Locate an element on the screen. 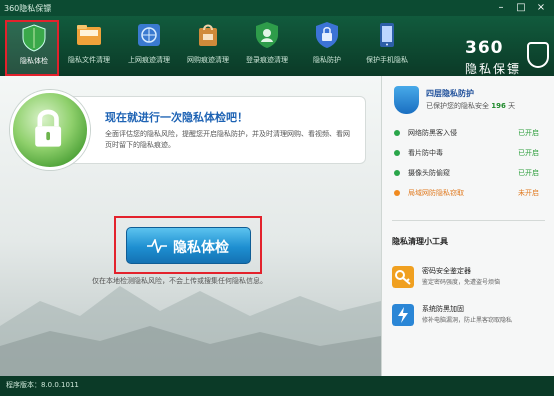 This screenshot has height=396, width=554. privacy-check-button: 隐私体检 is located at coordinates (188, 245).